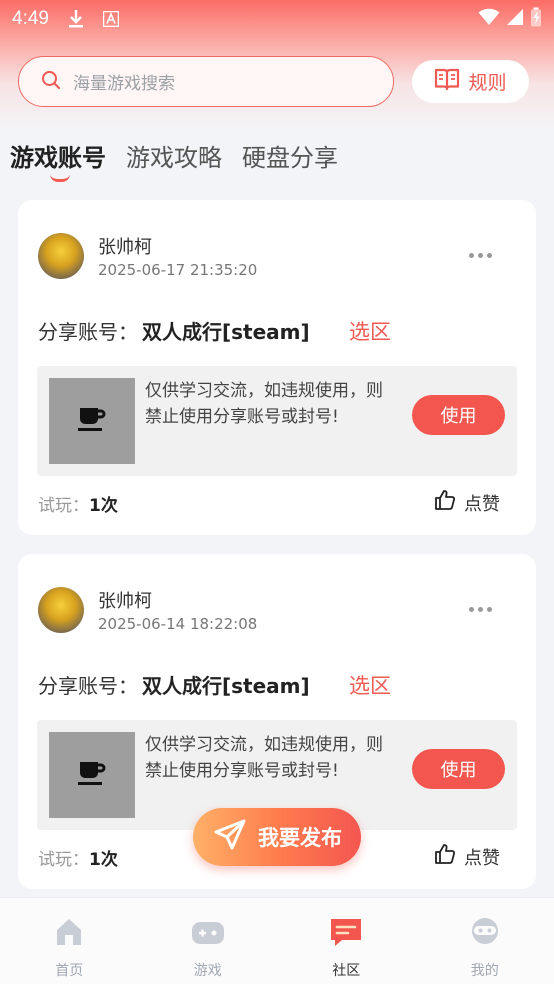 Image resolution: width=554 pixels, height=984 pixels. I want to click on signal-icon, so click(515, 19).